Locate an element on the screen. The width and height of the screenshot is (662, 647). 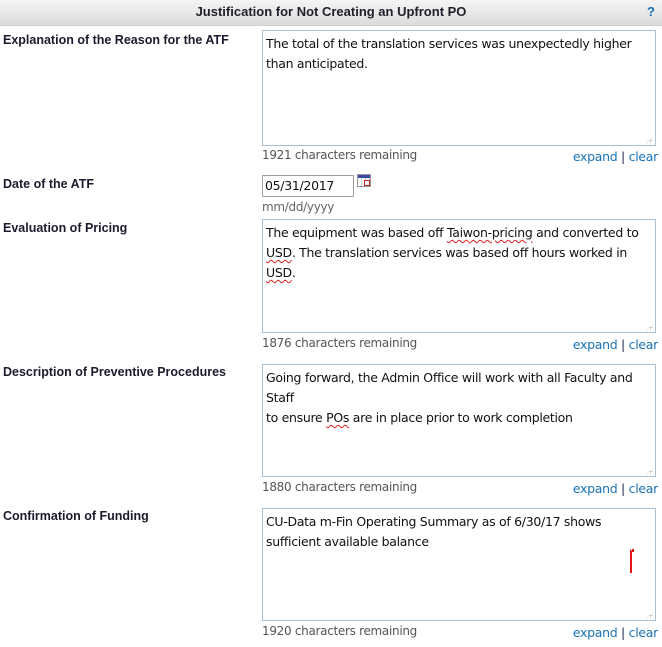
pricing-expand-link: expand is located at coordinates (595, 344).